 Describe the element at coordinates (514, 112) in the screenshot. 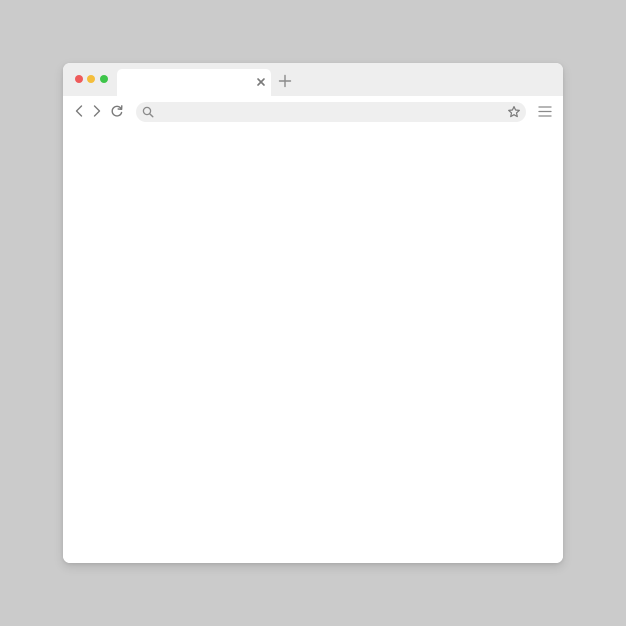

I see `star-icon` at that location.